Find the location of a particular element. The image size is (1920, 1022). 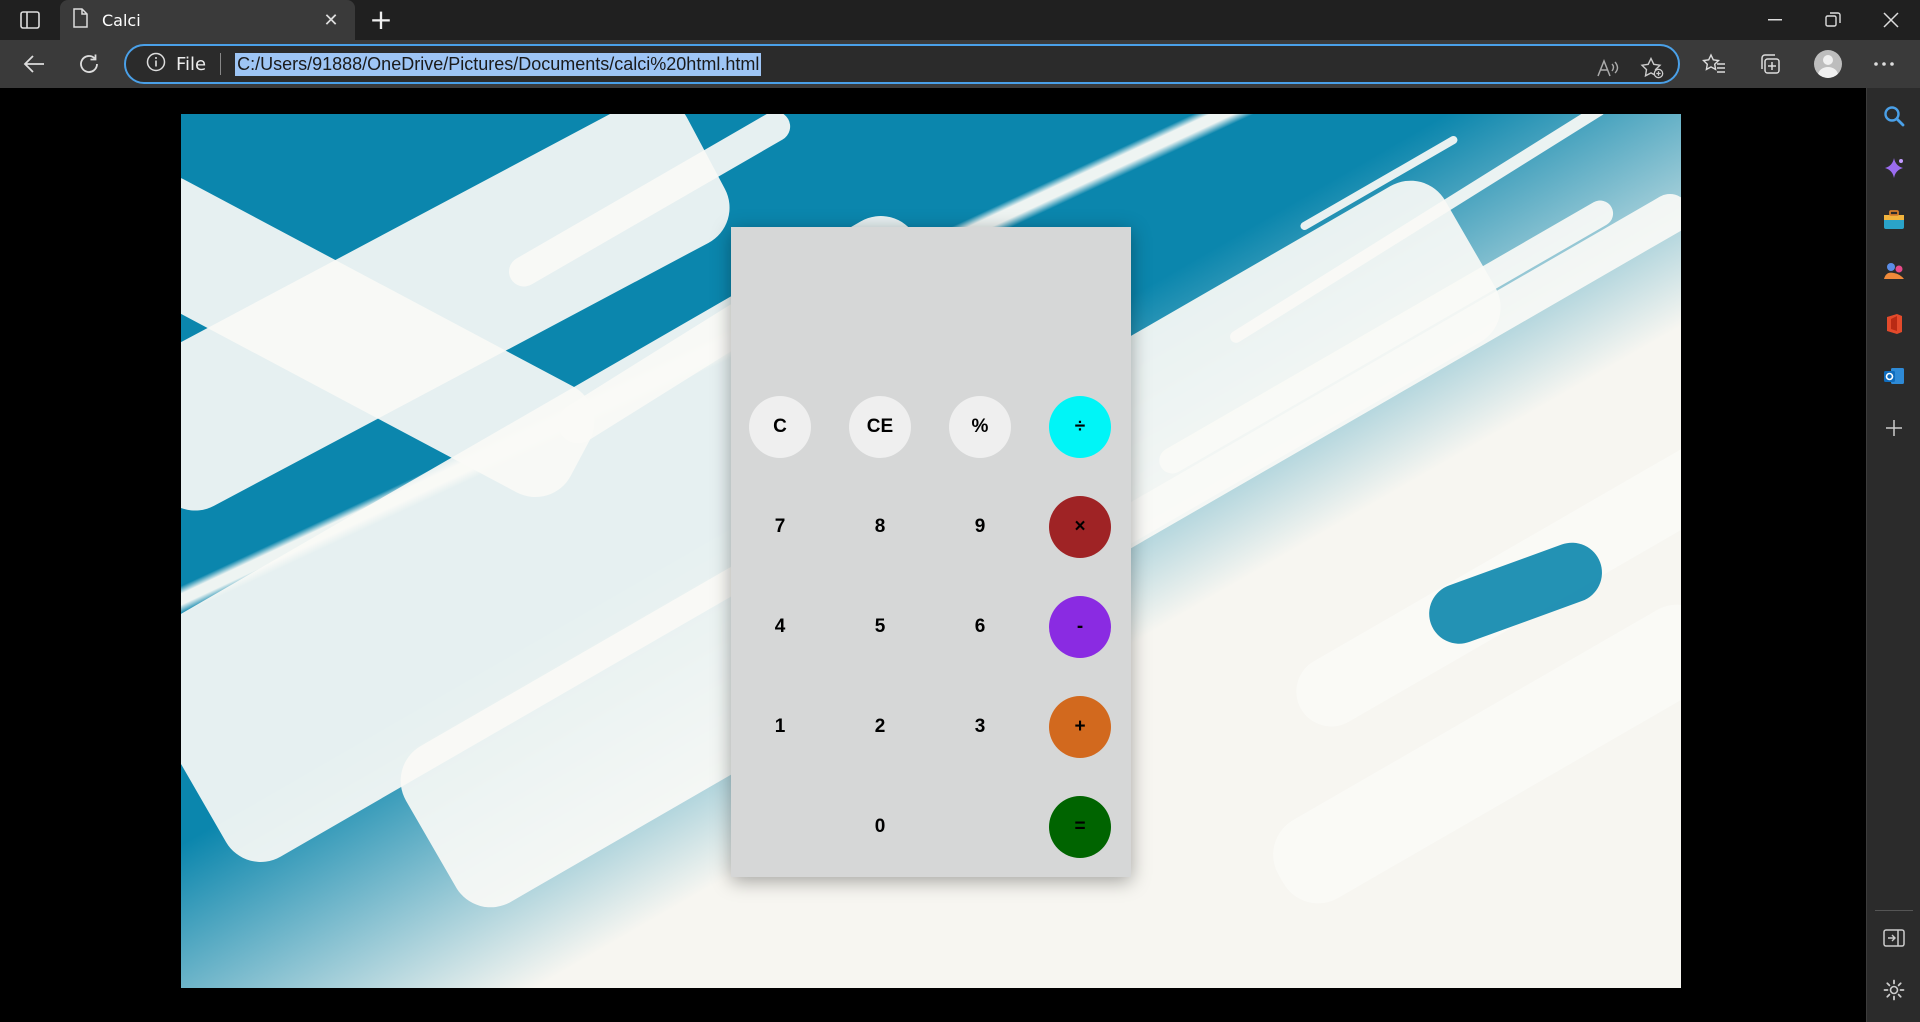

digit-0-button: 0 is located at coordinates (880, 827).